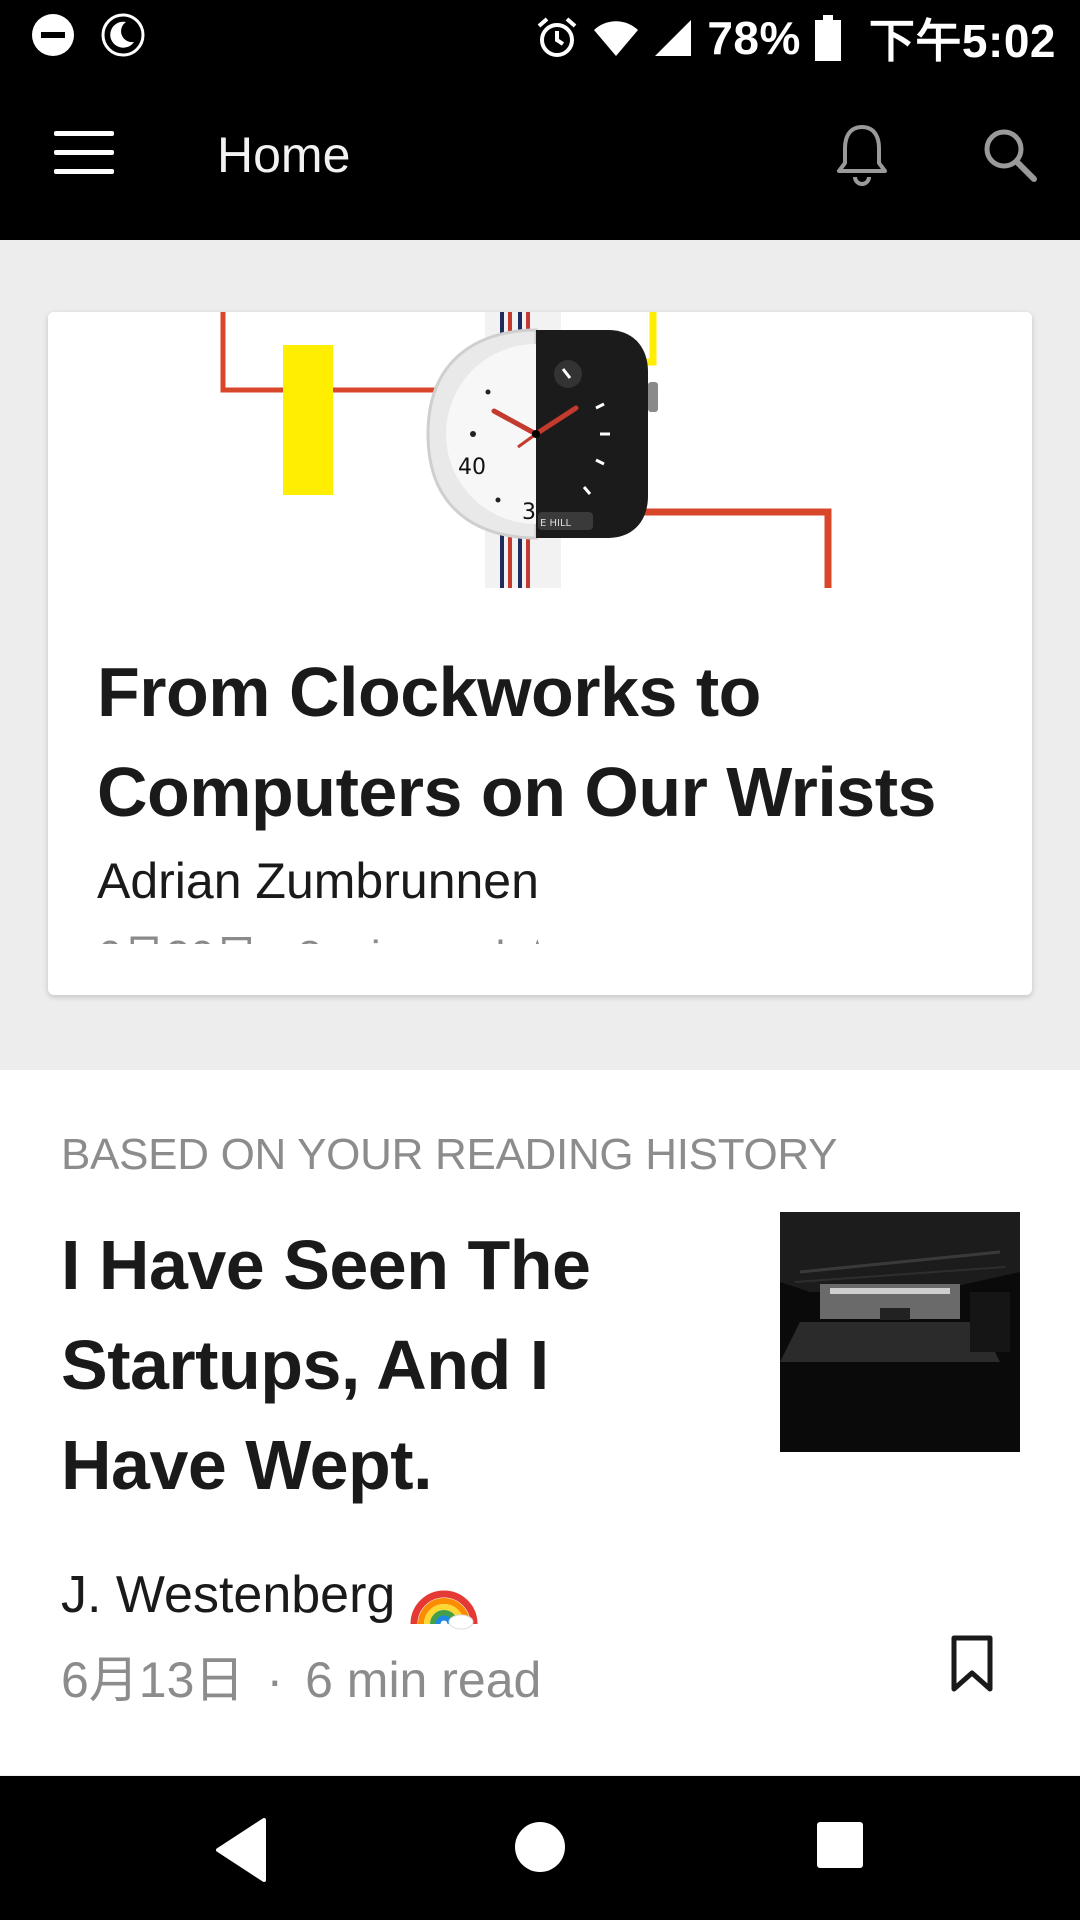 The image size is (1080, 1920). I want to click on search-icon, so click(1010, 155).